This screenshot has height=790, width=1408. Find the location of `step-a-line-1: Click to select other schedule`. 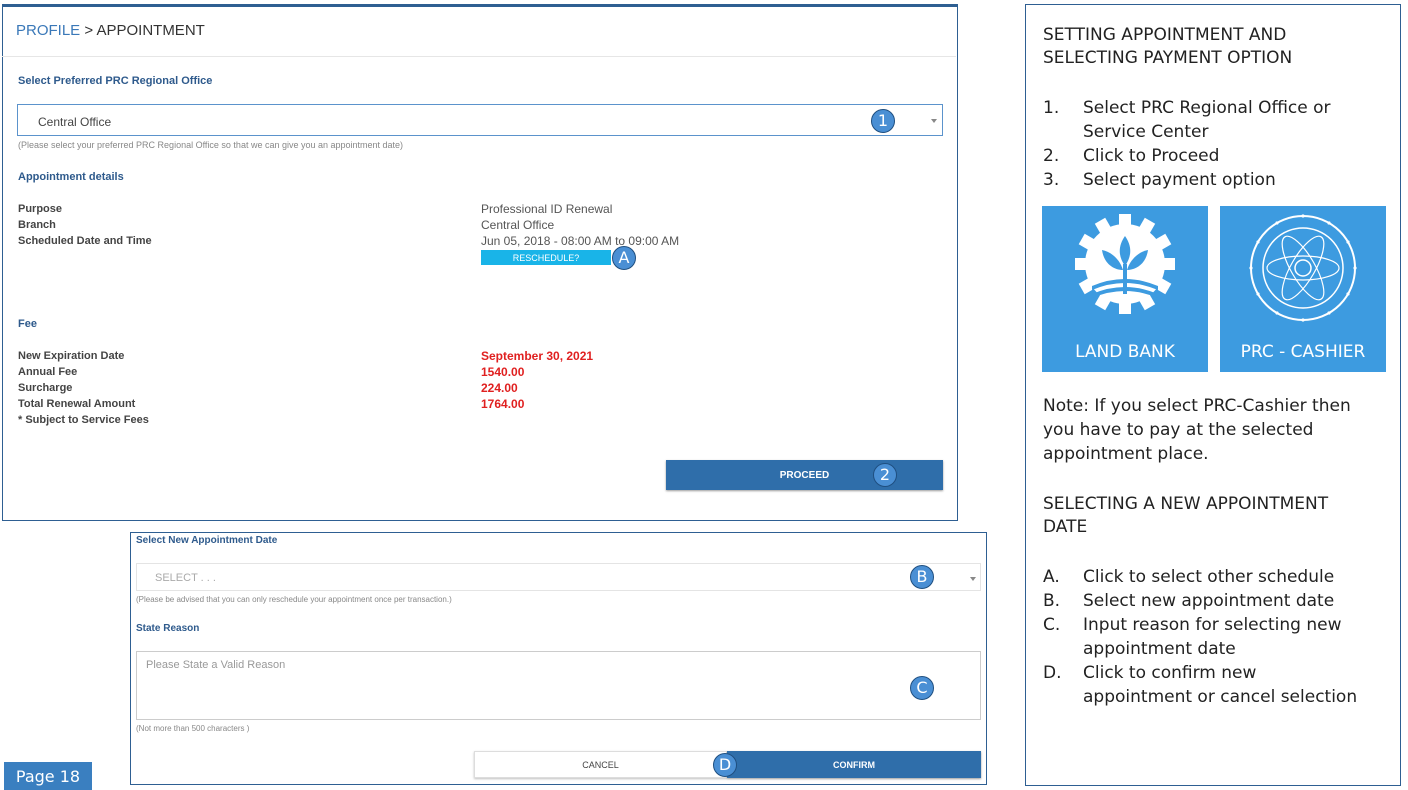

step-a-line-1: Click to select other schedule is located at coordinates (1209, 577).